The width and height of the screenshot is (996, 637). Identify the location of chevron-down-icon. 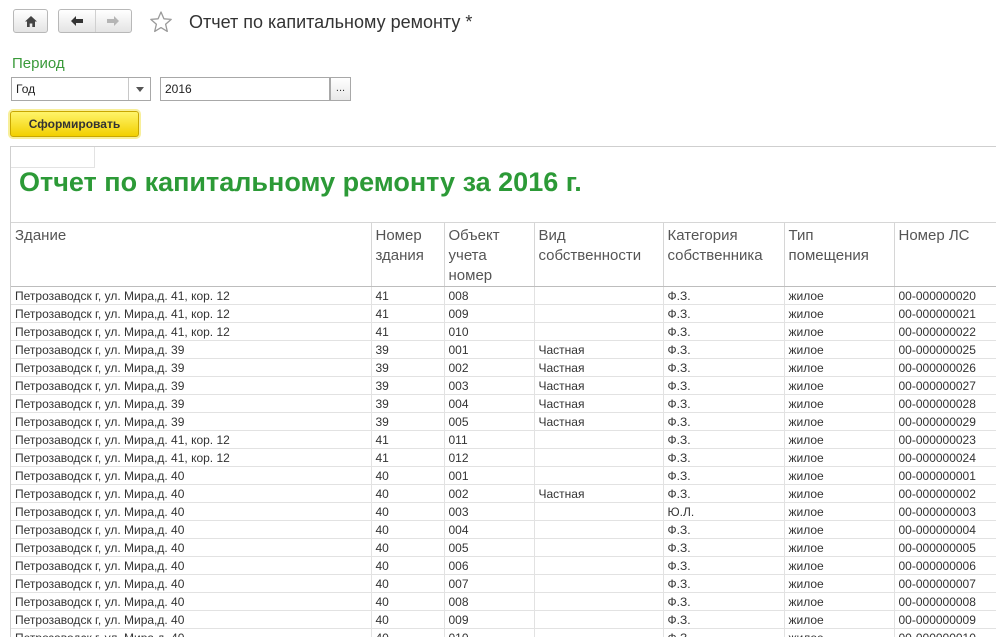
(140, 89).